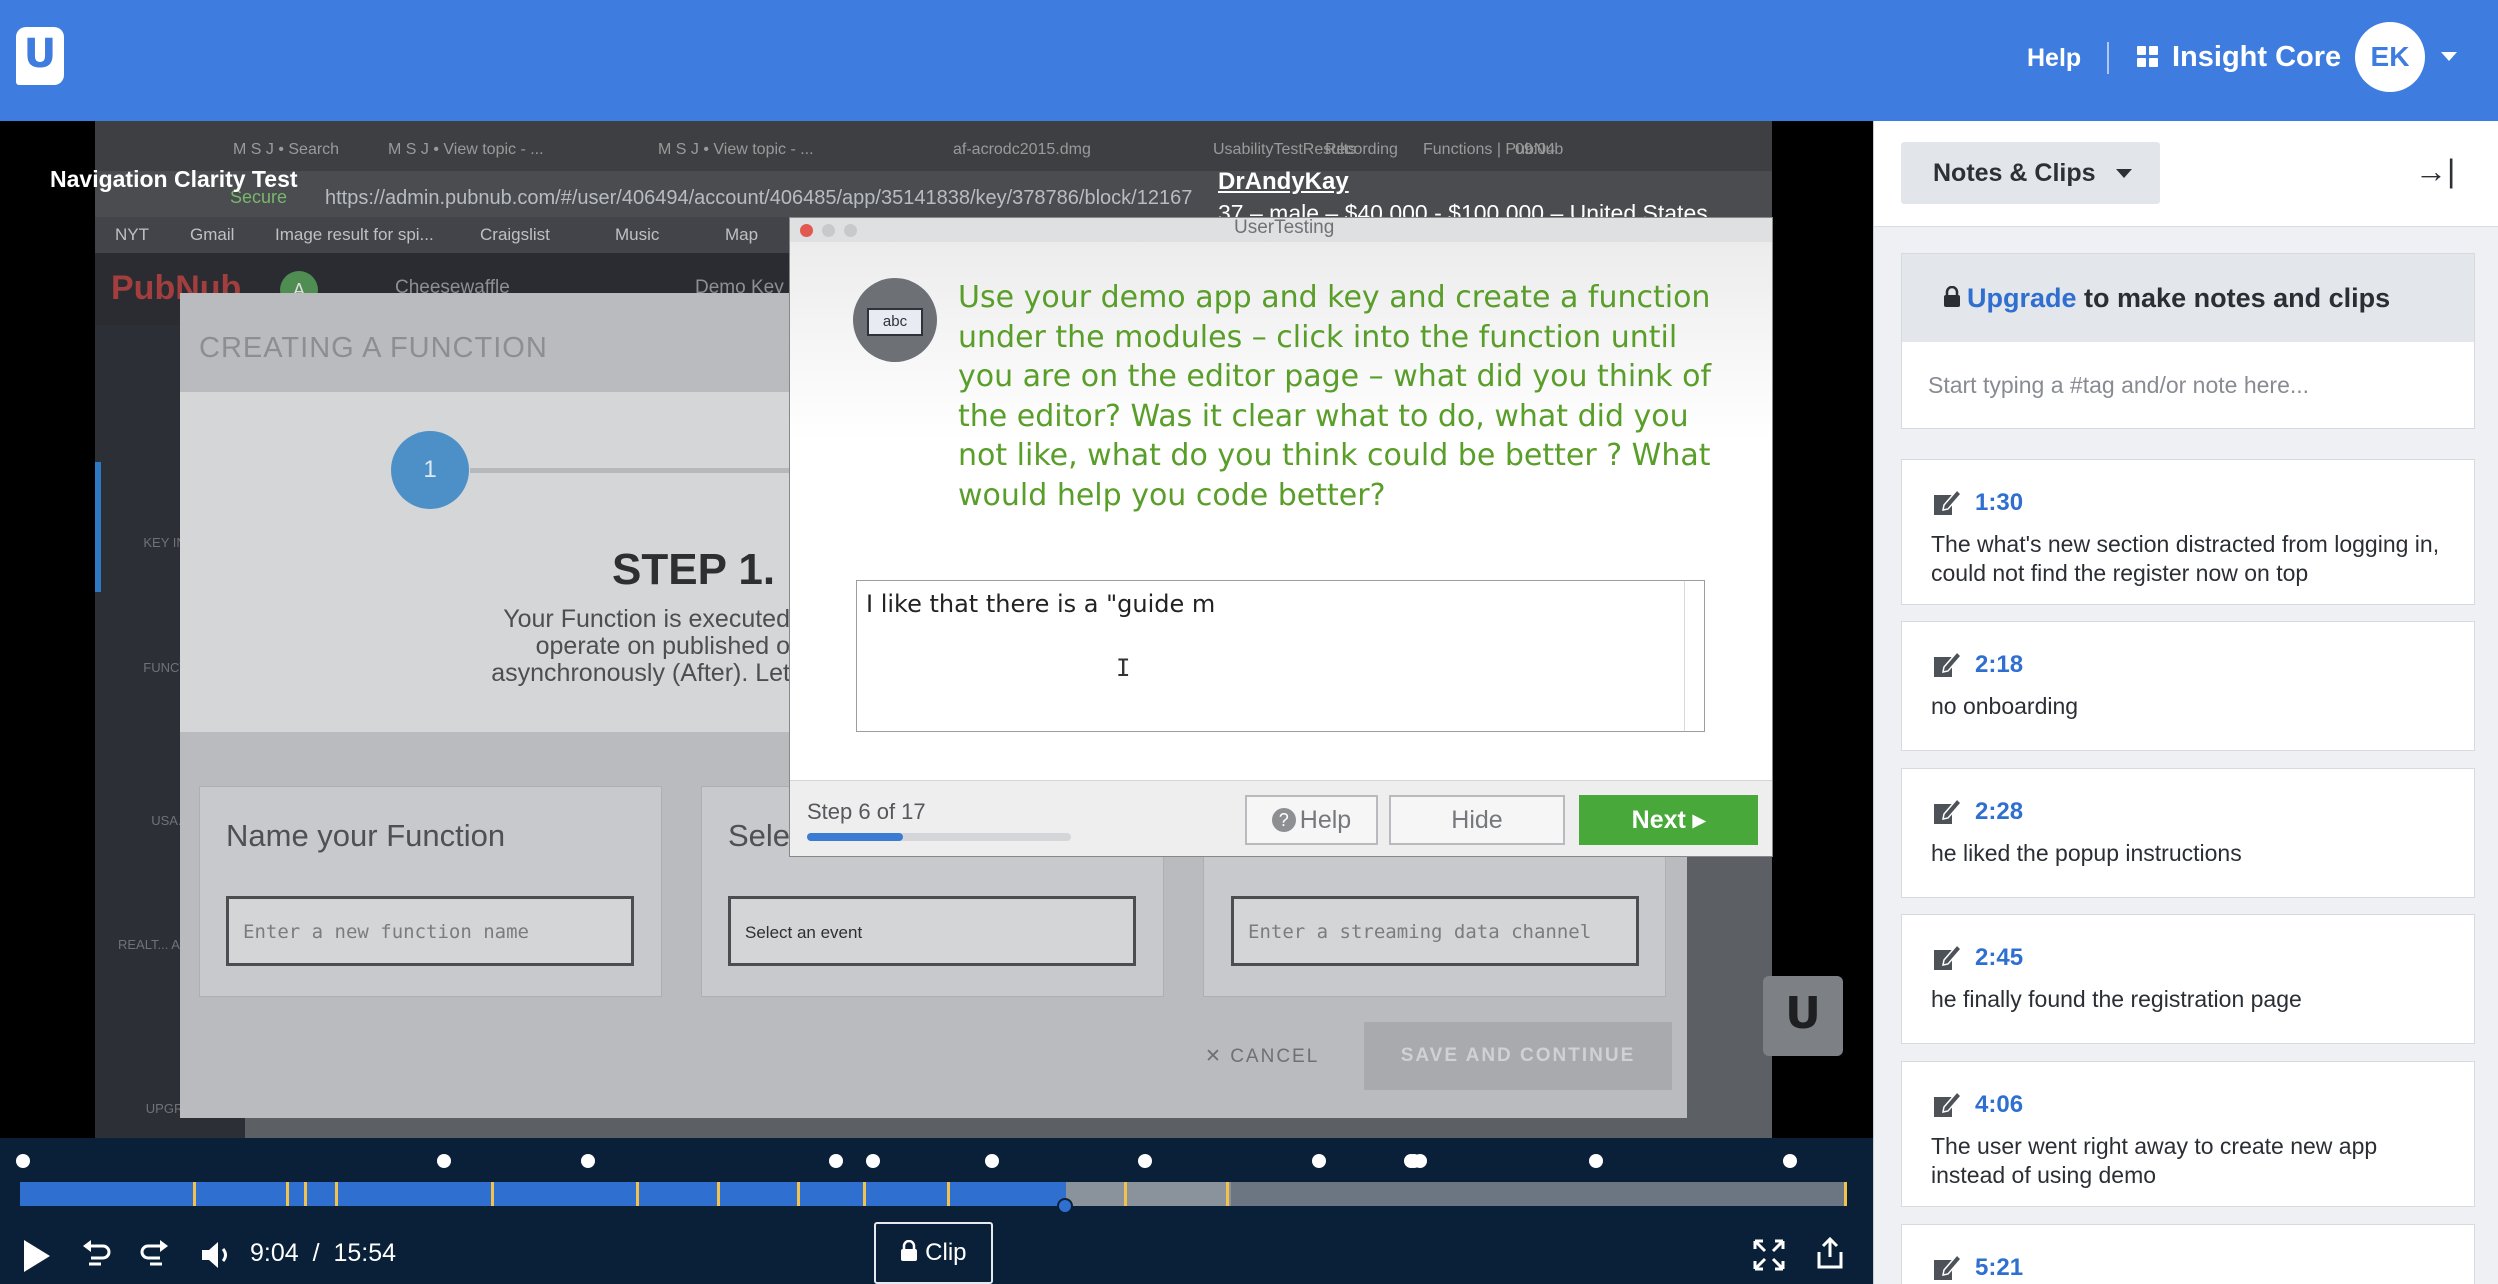 The height and width of the screenshot is (1284, 2498). What do you see at coordinates (895, 320) in the screenshot?
I see `keyboard-icon: abc` at bounding box center [895, 320].